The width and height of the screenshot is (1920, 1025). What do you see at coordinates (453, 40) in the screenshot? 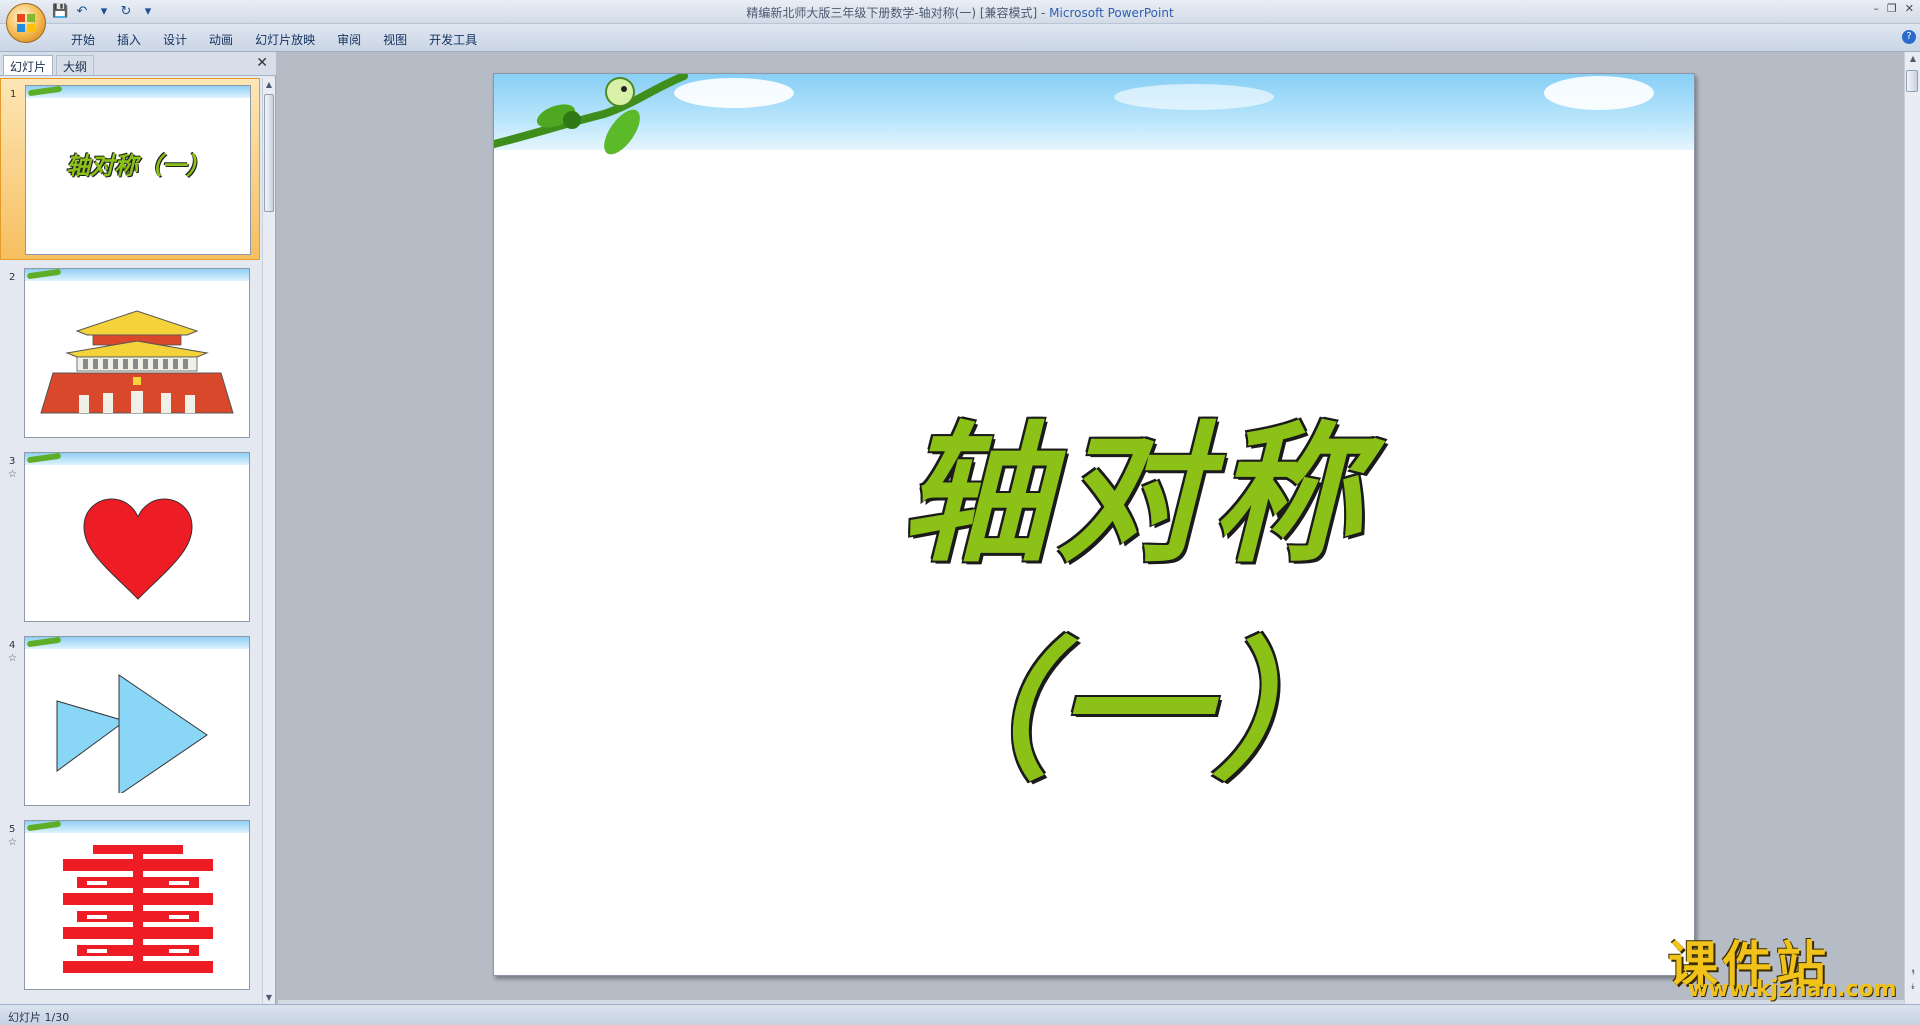
I see `tab-developer: 开发工具` at bounding box center [453, 40].